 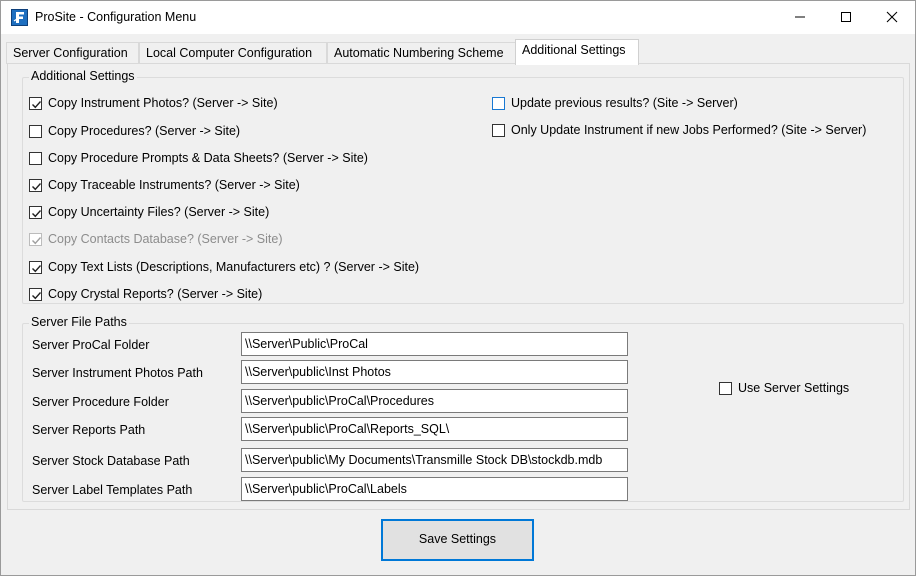 I want to click on copy-instrument-photos-checkbox: Copy Instrument Photos? (Server -> Site), so click(x=153, y=103).